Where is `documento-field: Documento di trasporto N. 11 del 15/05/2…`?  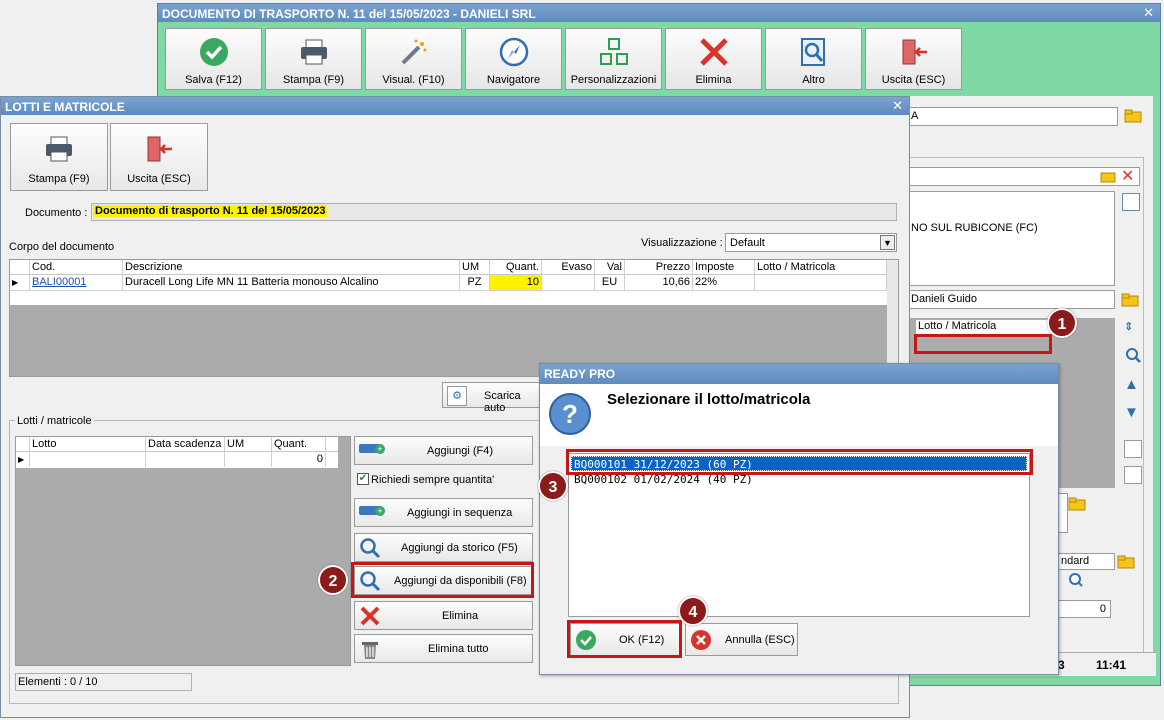
documento-field: Documento di trasporto N. 11 del 15/05/2… is located at coordinates (494, 212).